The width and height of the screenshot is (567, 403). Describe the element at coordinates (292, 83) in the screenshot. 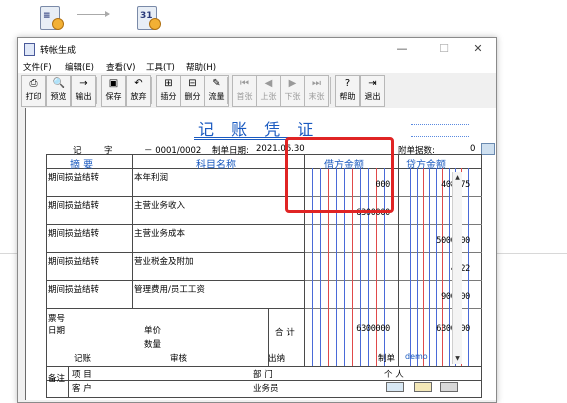

I see `next-icon: ▶` at that location.